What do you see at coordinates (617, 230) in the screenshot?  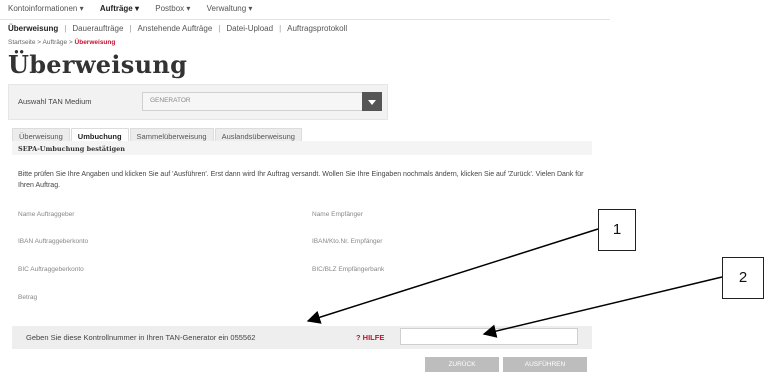 I see `callout-1: 1` at bounding box center [617, 230].